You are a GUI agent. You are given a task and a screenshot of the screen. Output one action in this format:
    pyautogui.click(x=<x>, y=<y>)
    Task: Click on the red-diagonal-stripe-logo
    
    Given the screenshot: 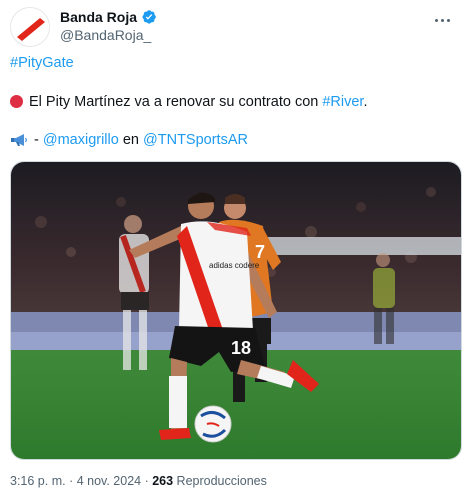 What is the action you would take?
    pyautogui.click(x=30, y=27)
    